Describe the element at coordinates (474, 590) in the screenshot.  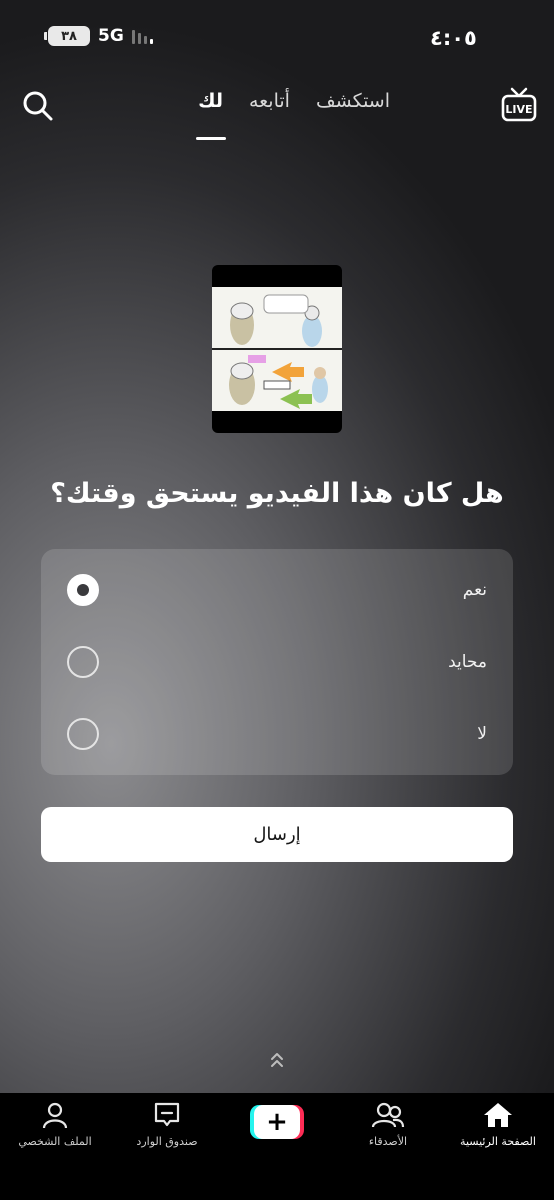
I see `option-label: نعم` at that location.